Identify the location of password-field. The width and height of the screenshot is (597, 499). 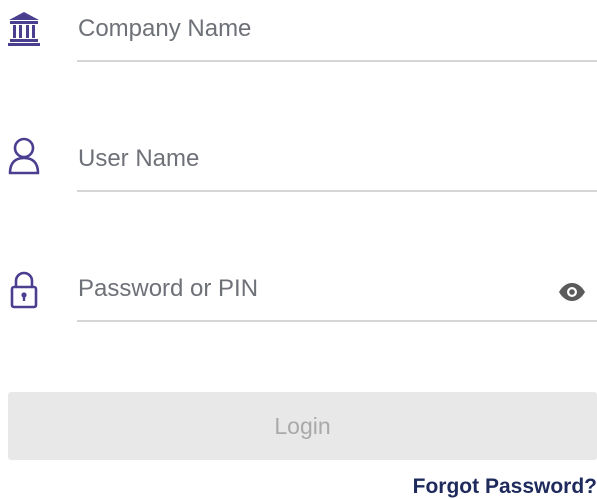
(298, 297).